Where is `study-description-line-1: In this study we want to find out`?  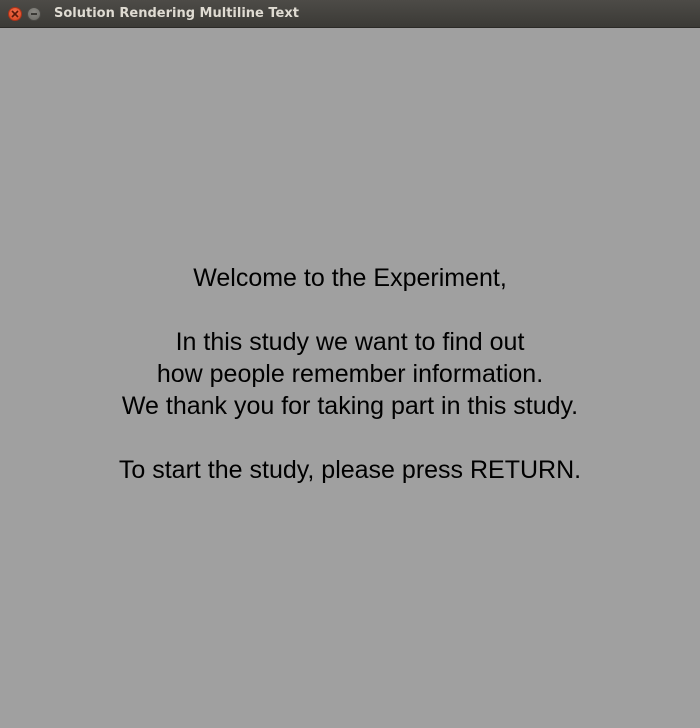 study-description-line-1: In this study we want to find out is located at coordinates (350, 342).